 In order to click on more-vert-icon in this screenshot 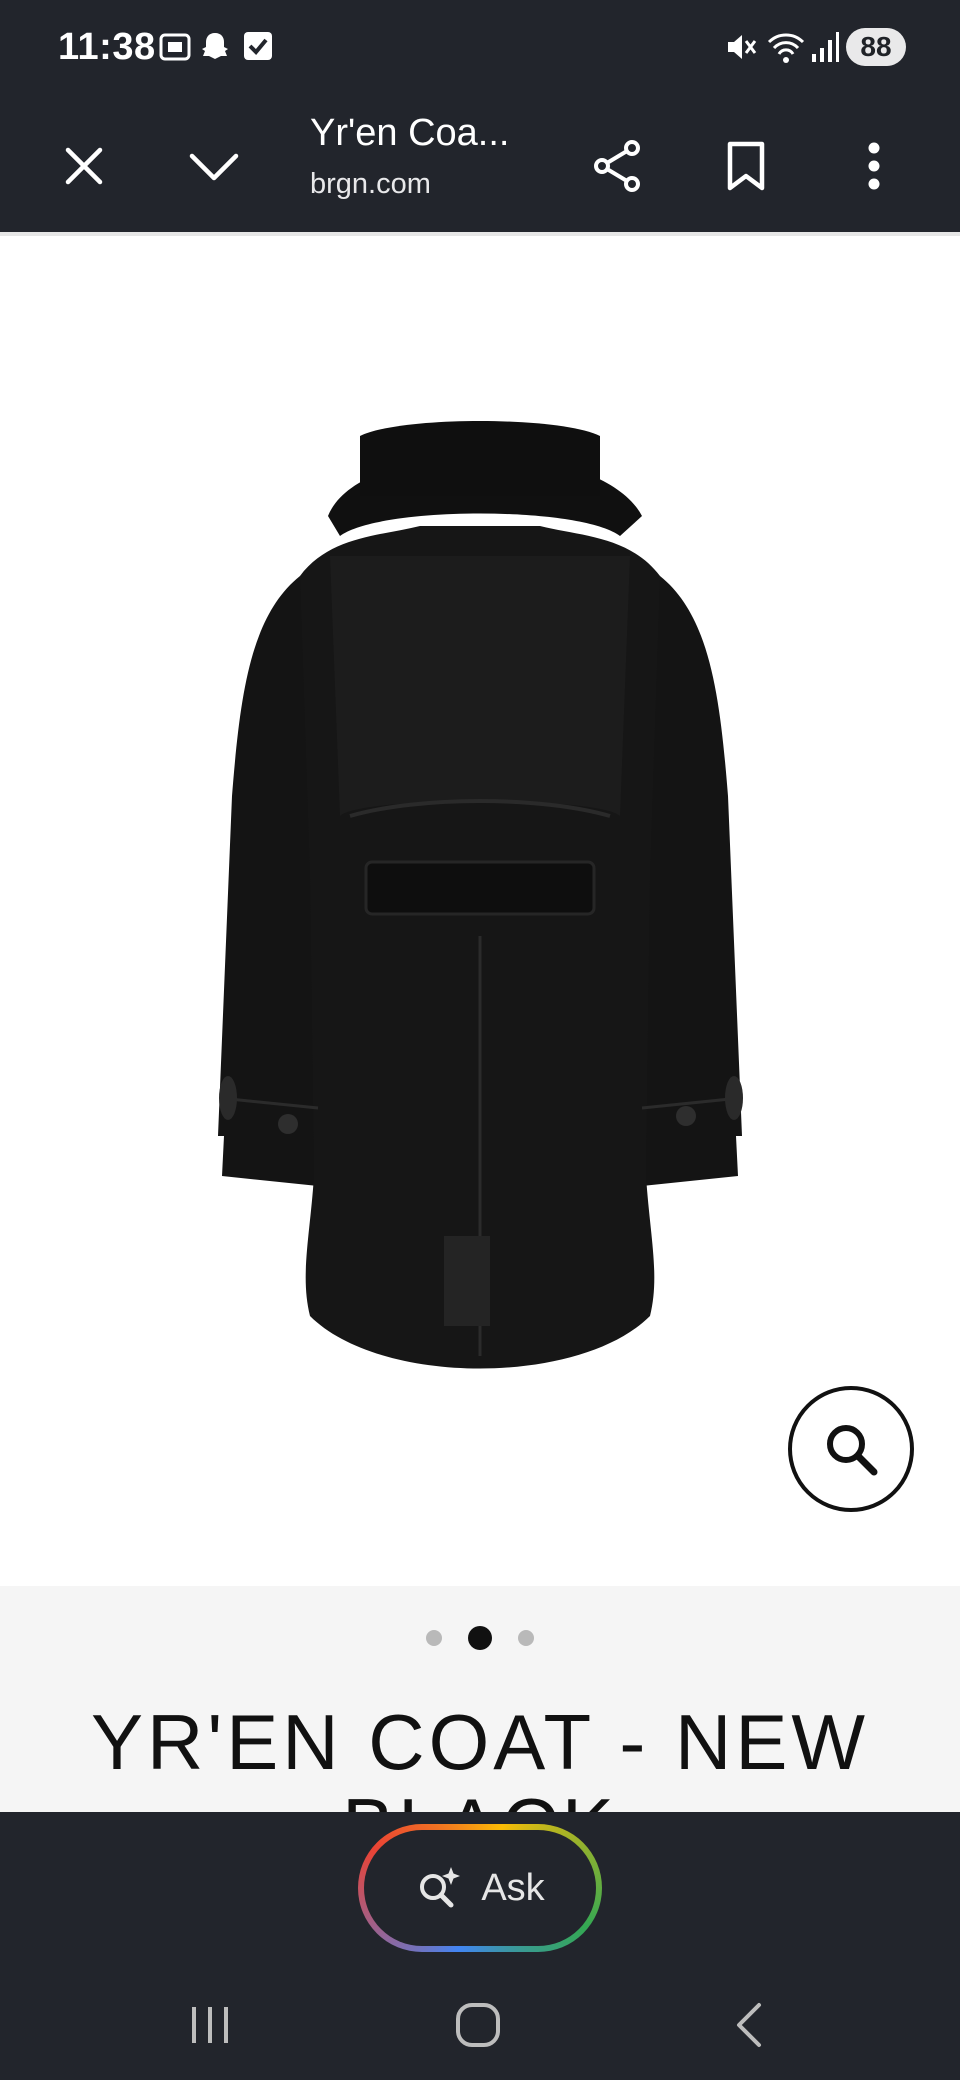, I will do `click(874, 166)`.